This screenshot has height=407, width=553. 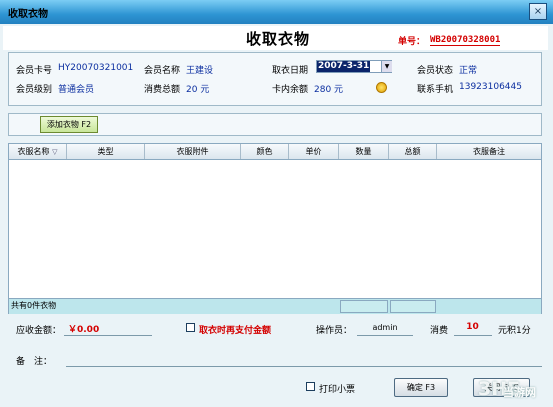 What do you see at coordinates (305, 360) in the screenshot?
I see `remark-input` at bounding box center [305, 360].